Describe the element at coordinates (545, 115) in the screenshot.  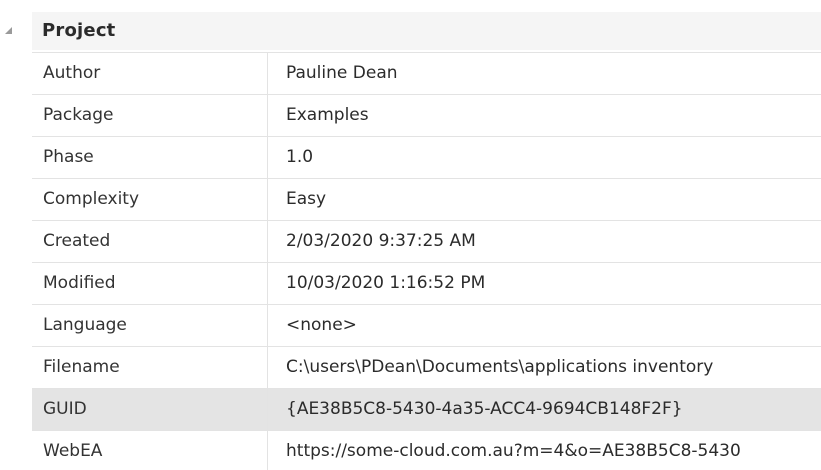
I see `property-value: Examples` at that location.